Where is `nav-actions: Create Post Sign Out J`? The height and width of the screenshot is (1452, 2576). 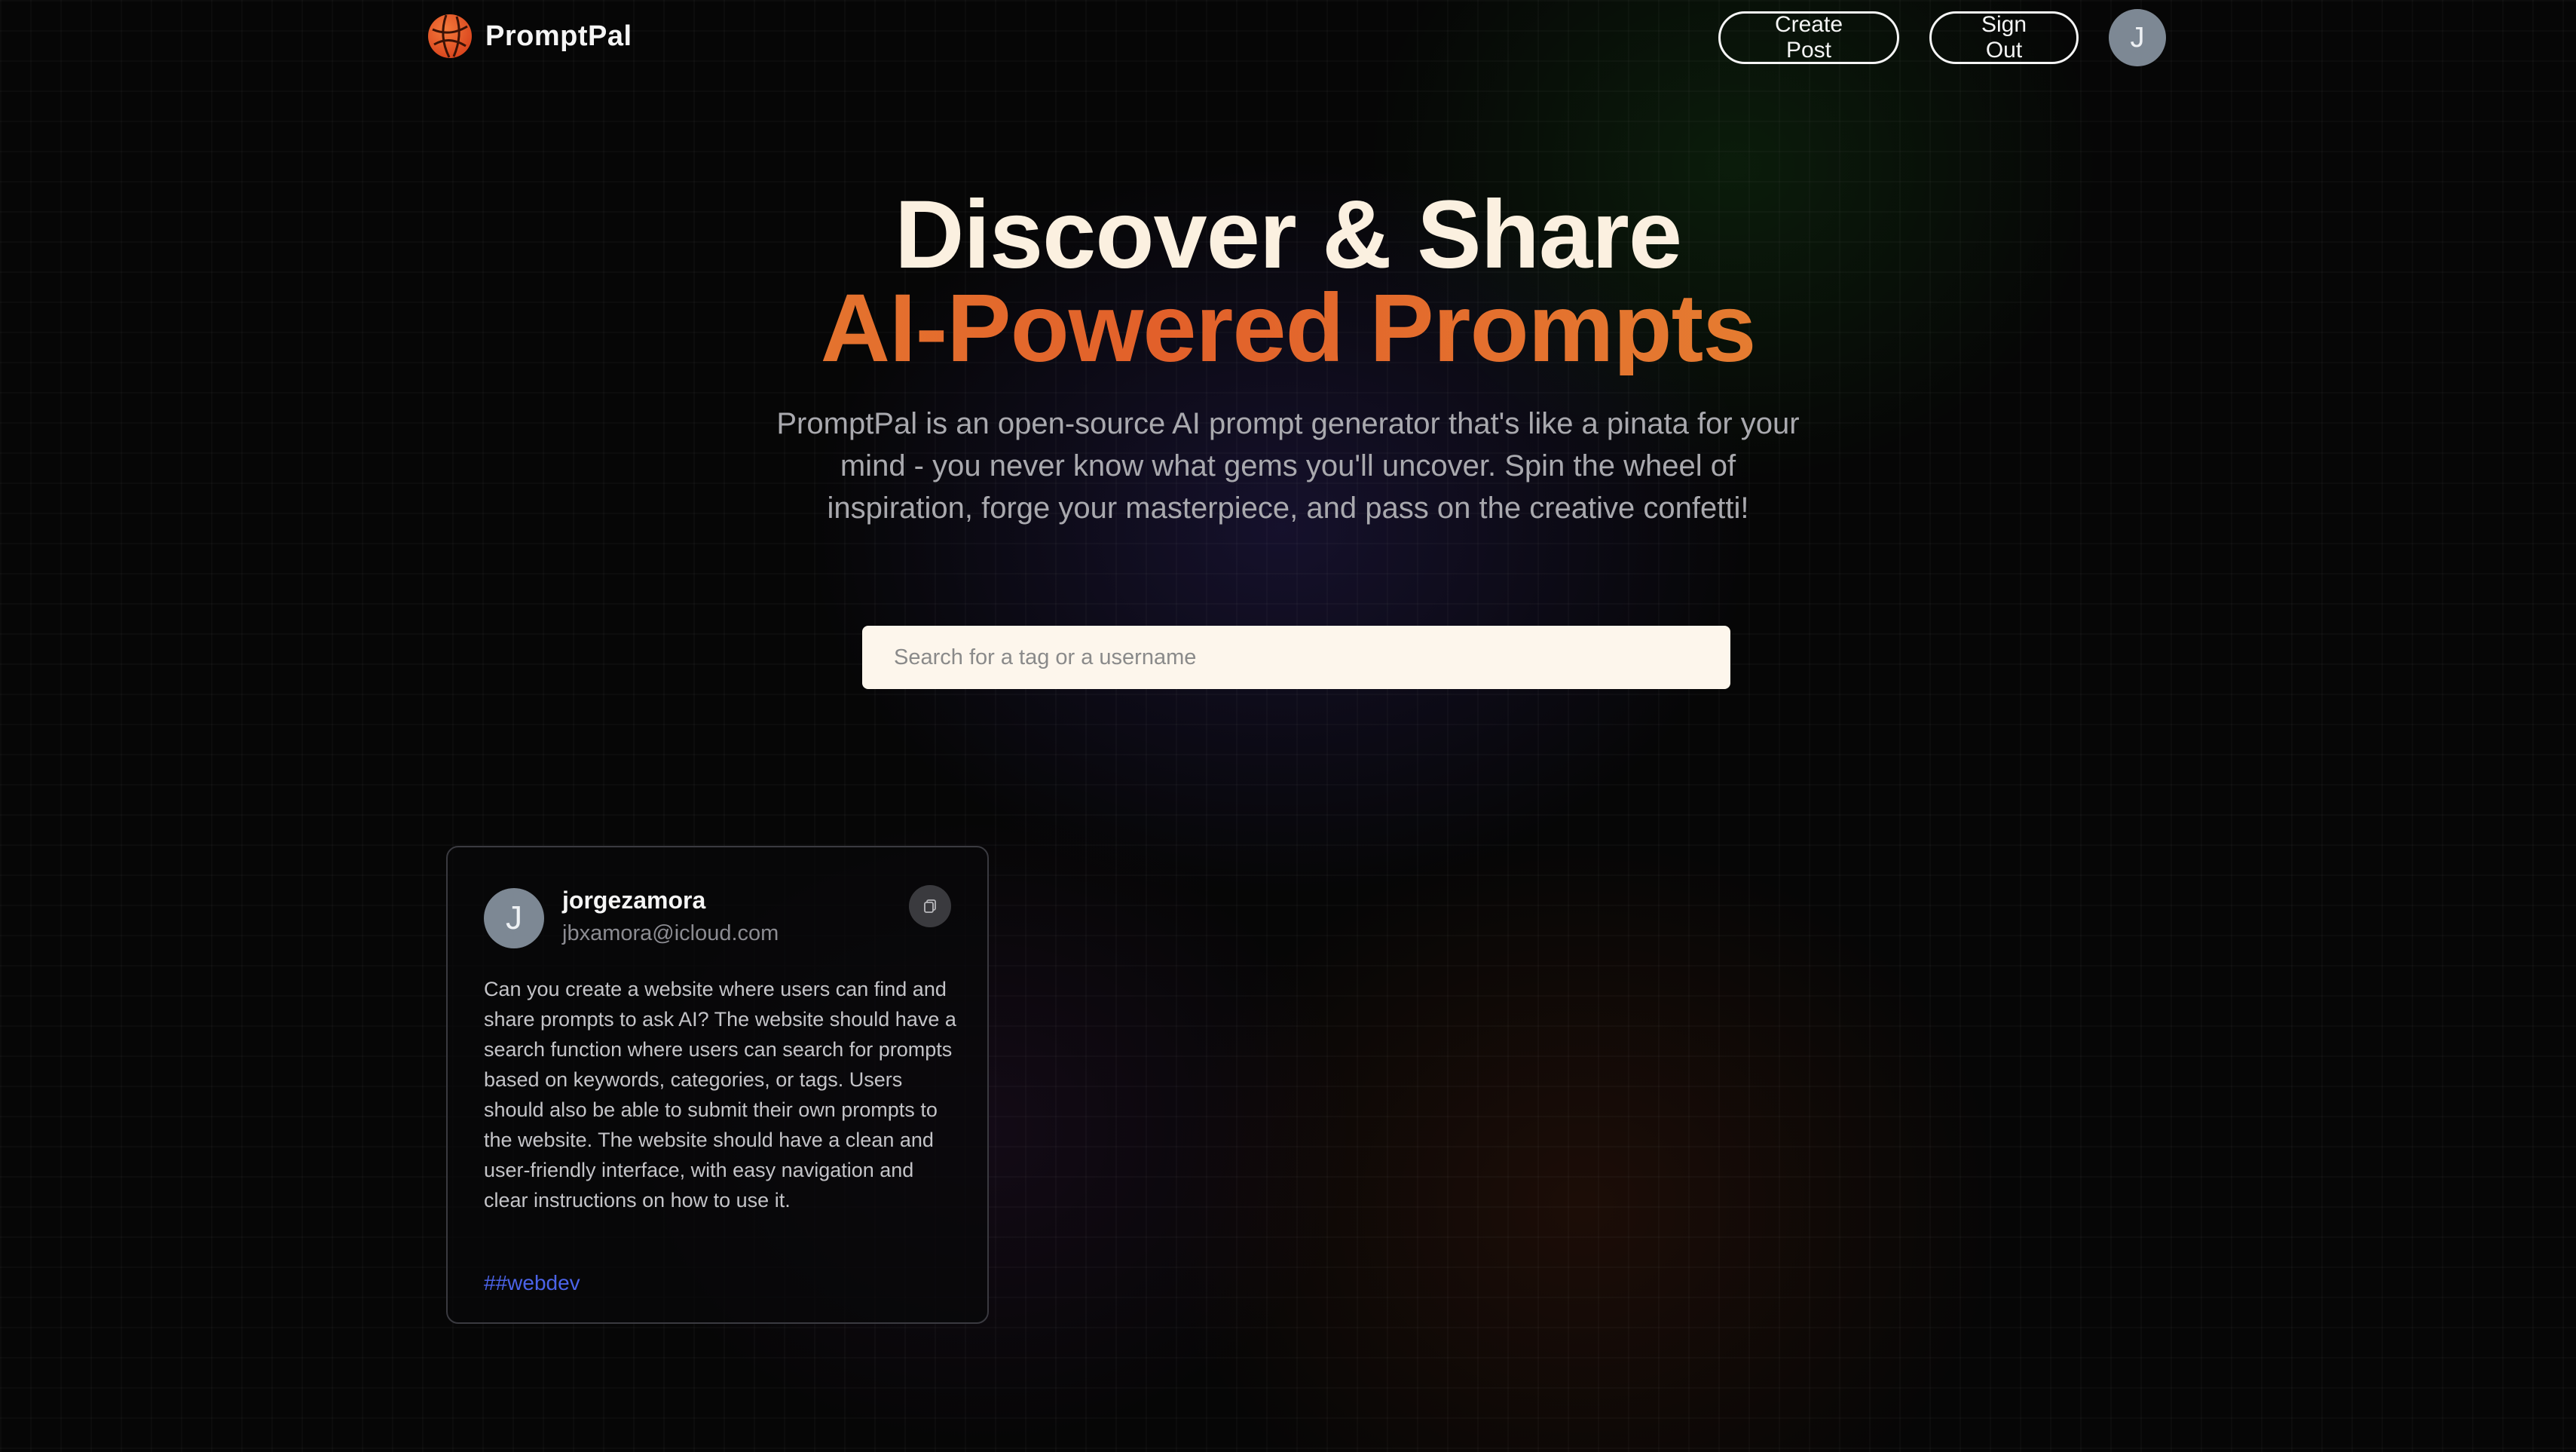
nav-actions: Create Post Sign Out J is located at coordinates (1942, 37).